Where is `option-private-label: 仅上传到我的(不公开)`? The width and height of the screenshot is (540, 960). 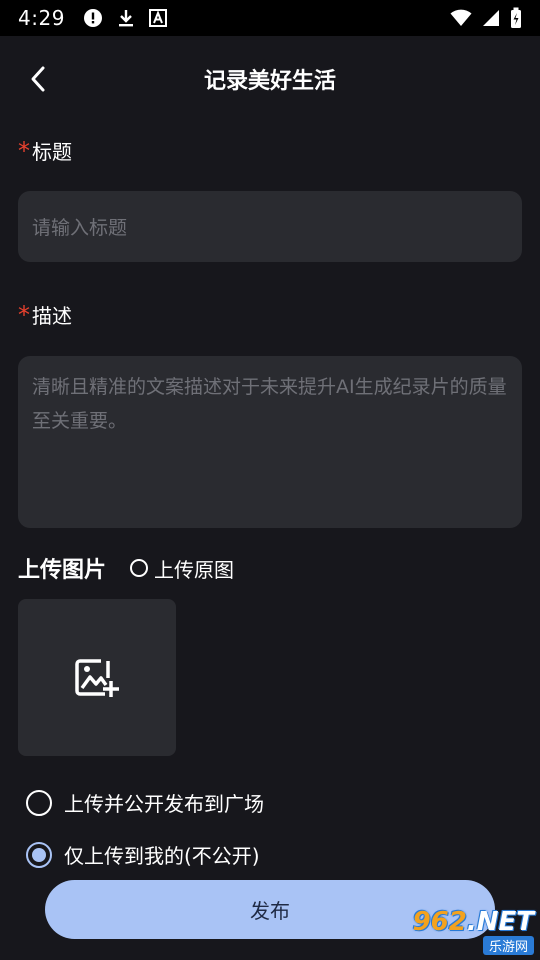 option-private-label: 仅上传到我的(不公开) is located at coordinates (162, 856).